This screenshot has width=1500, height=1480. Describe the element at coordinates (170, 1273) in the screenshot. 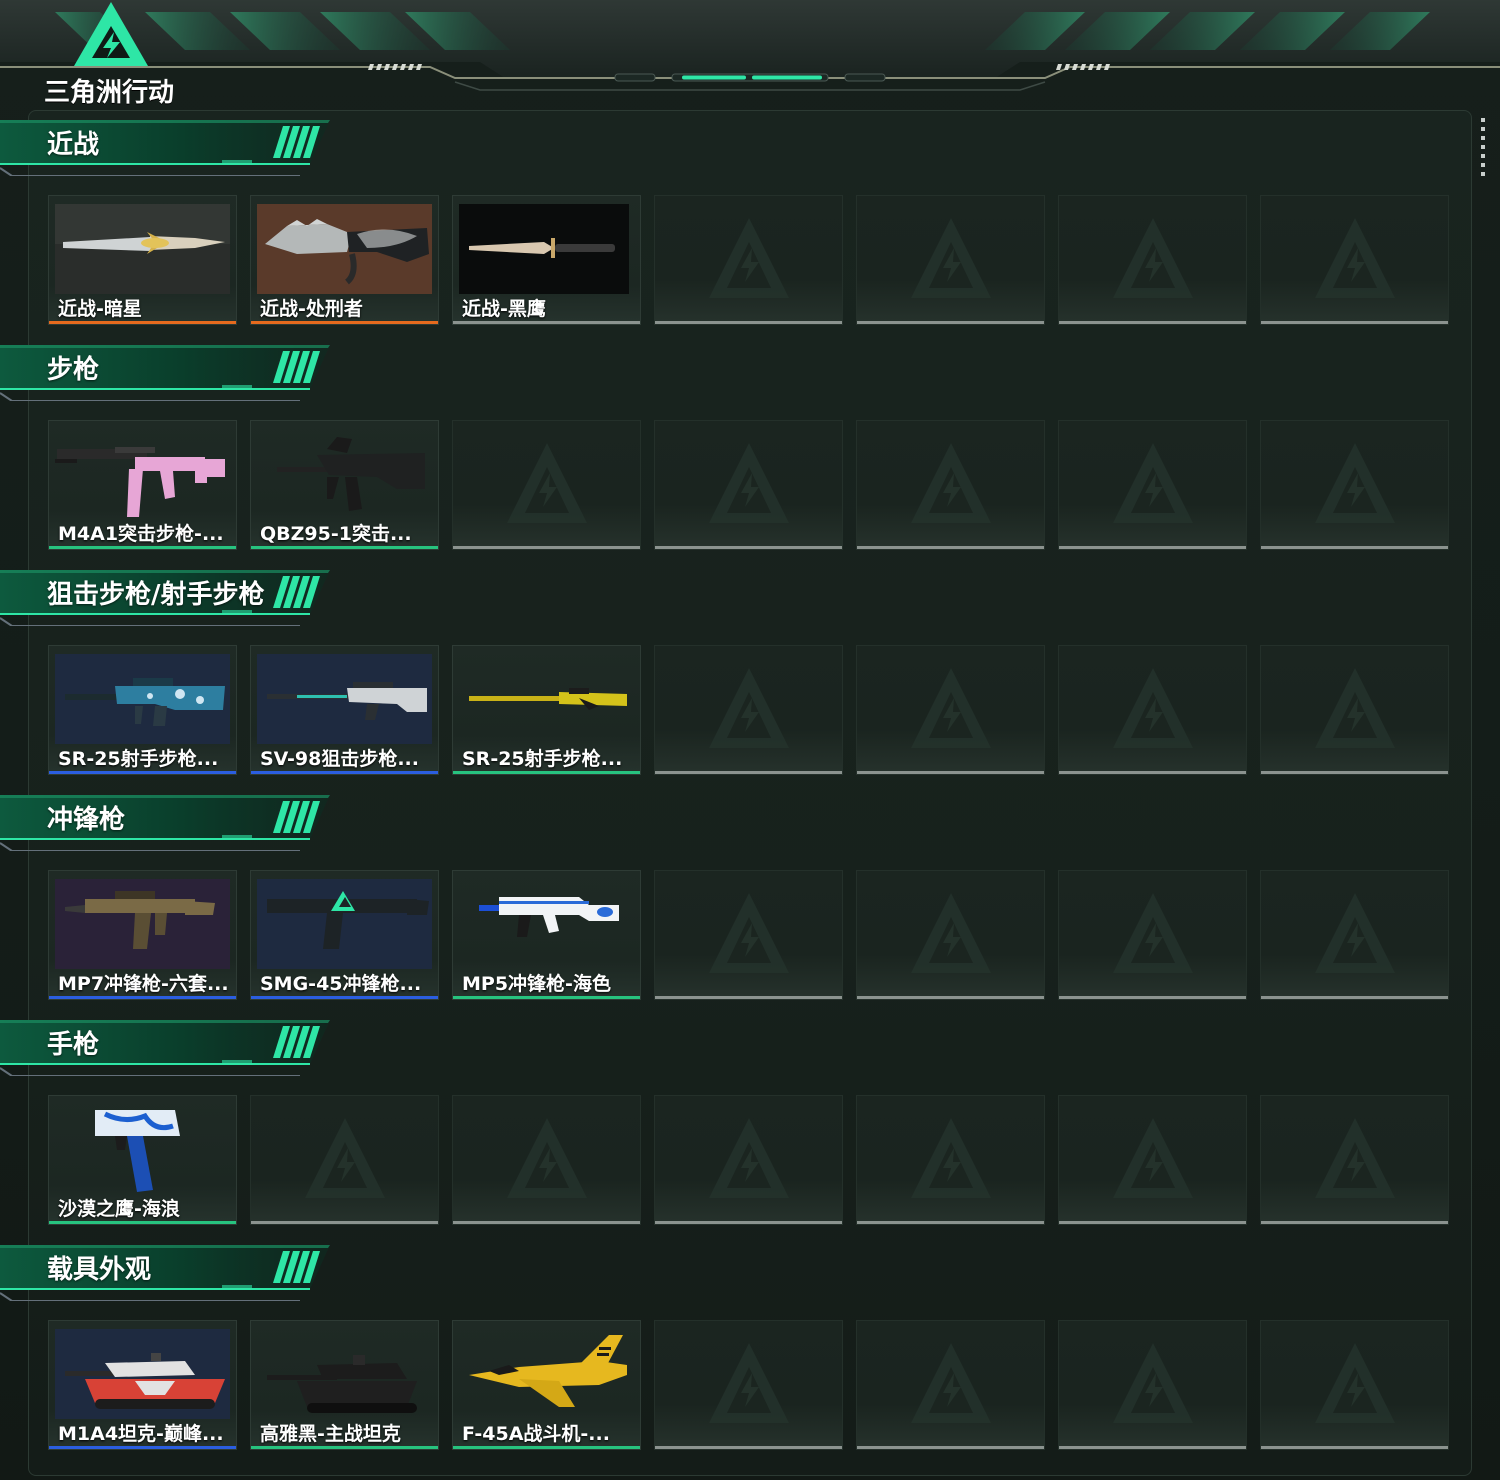

I see `section-header: 载具外观` at that location.